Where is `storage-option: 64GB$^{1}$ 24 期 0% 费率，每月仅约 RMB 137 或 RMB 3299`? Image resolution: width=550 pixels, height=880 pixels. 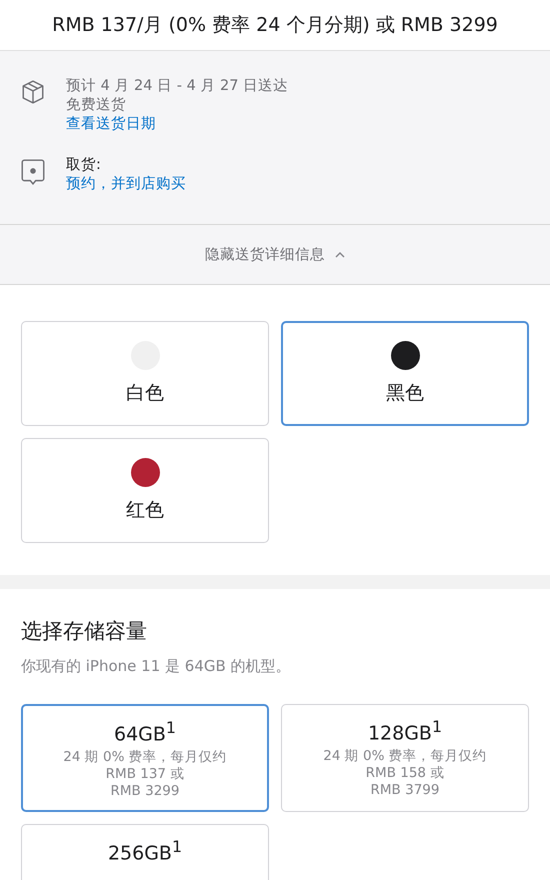
storage-option: 64GB$^{1}$ 24 期 0% 费率，每月仅约 RMB 137 或 RMB 3299 is located at coordinates (145, 758).